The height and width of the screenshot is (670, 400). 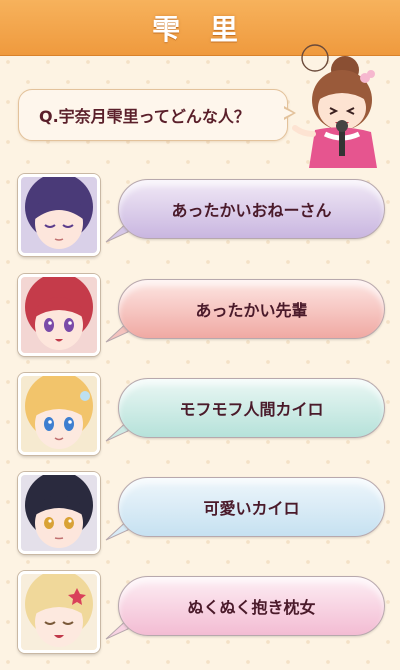 What do you see at coordinates (334, 106) in the screenshot?
I see `mascot-character-image` at bounding box center [334, 106].